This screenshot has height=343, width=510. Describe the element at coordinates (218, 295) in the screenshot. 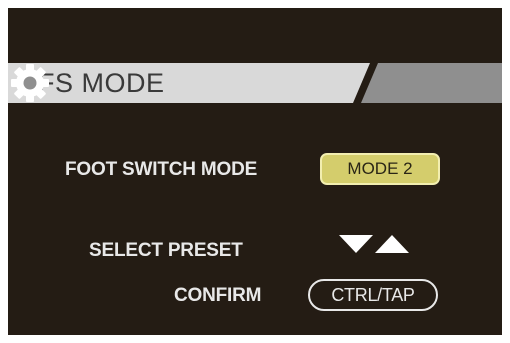

I see `confirm-label: CONFIRM` at that location.